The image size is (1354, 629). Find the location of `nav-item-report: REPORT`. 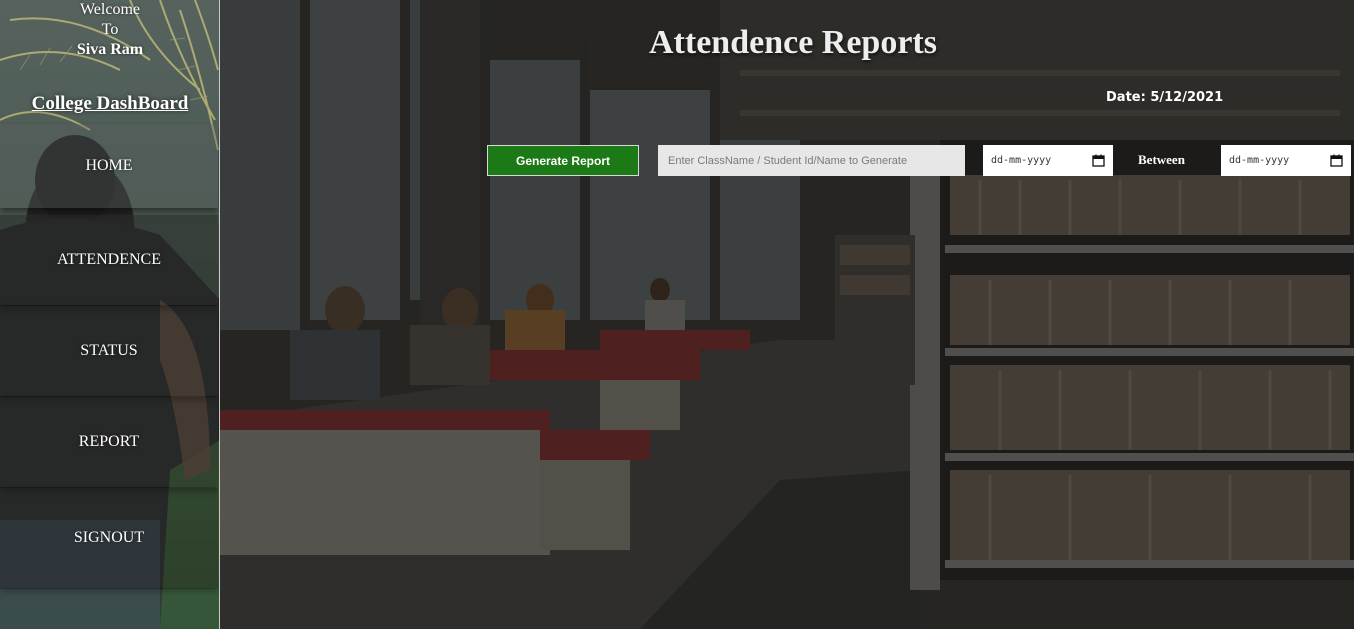

nav-item-report: REPORT is located at coordinates (109, 442).